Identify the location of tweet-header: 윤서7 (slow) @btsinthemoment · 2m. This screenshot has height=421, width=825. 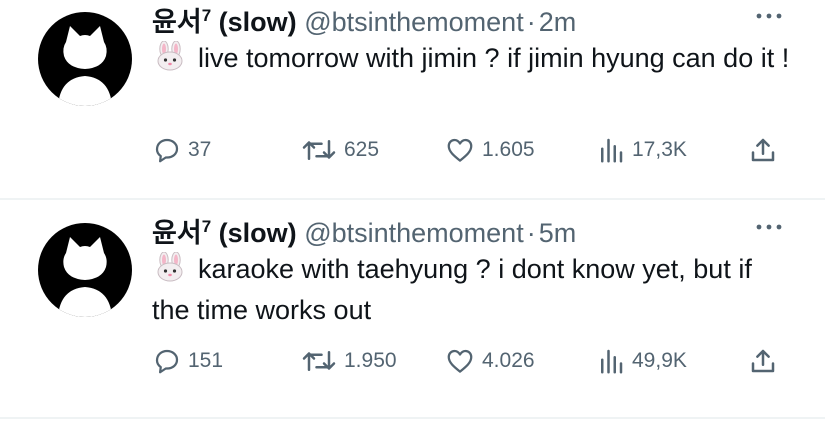
(364, 18).